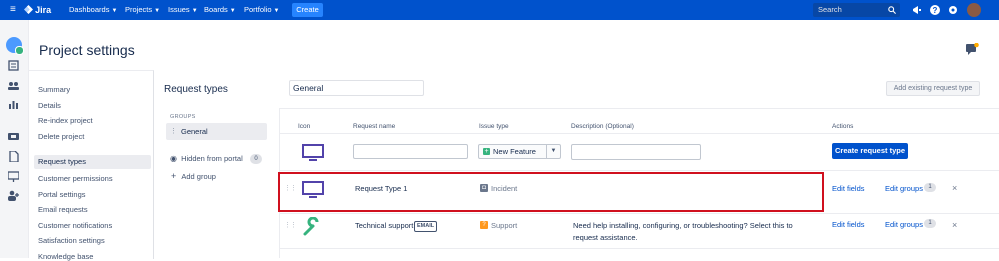 This screenshot has width=999, height=261. I want to click on nav-portfolio: Portfolio ▼, so click(261, 10).